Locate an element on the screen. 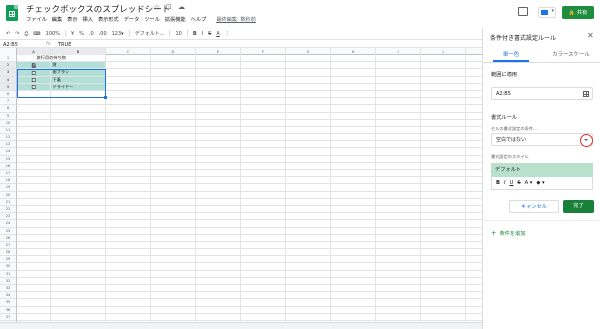  row-header: 9 is located at coordinates (8, 116).